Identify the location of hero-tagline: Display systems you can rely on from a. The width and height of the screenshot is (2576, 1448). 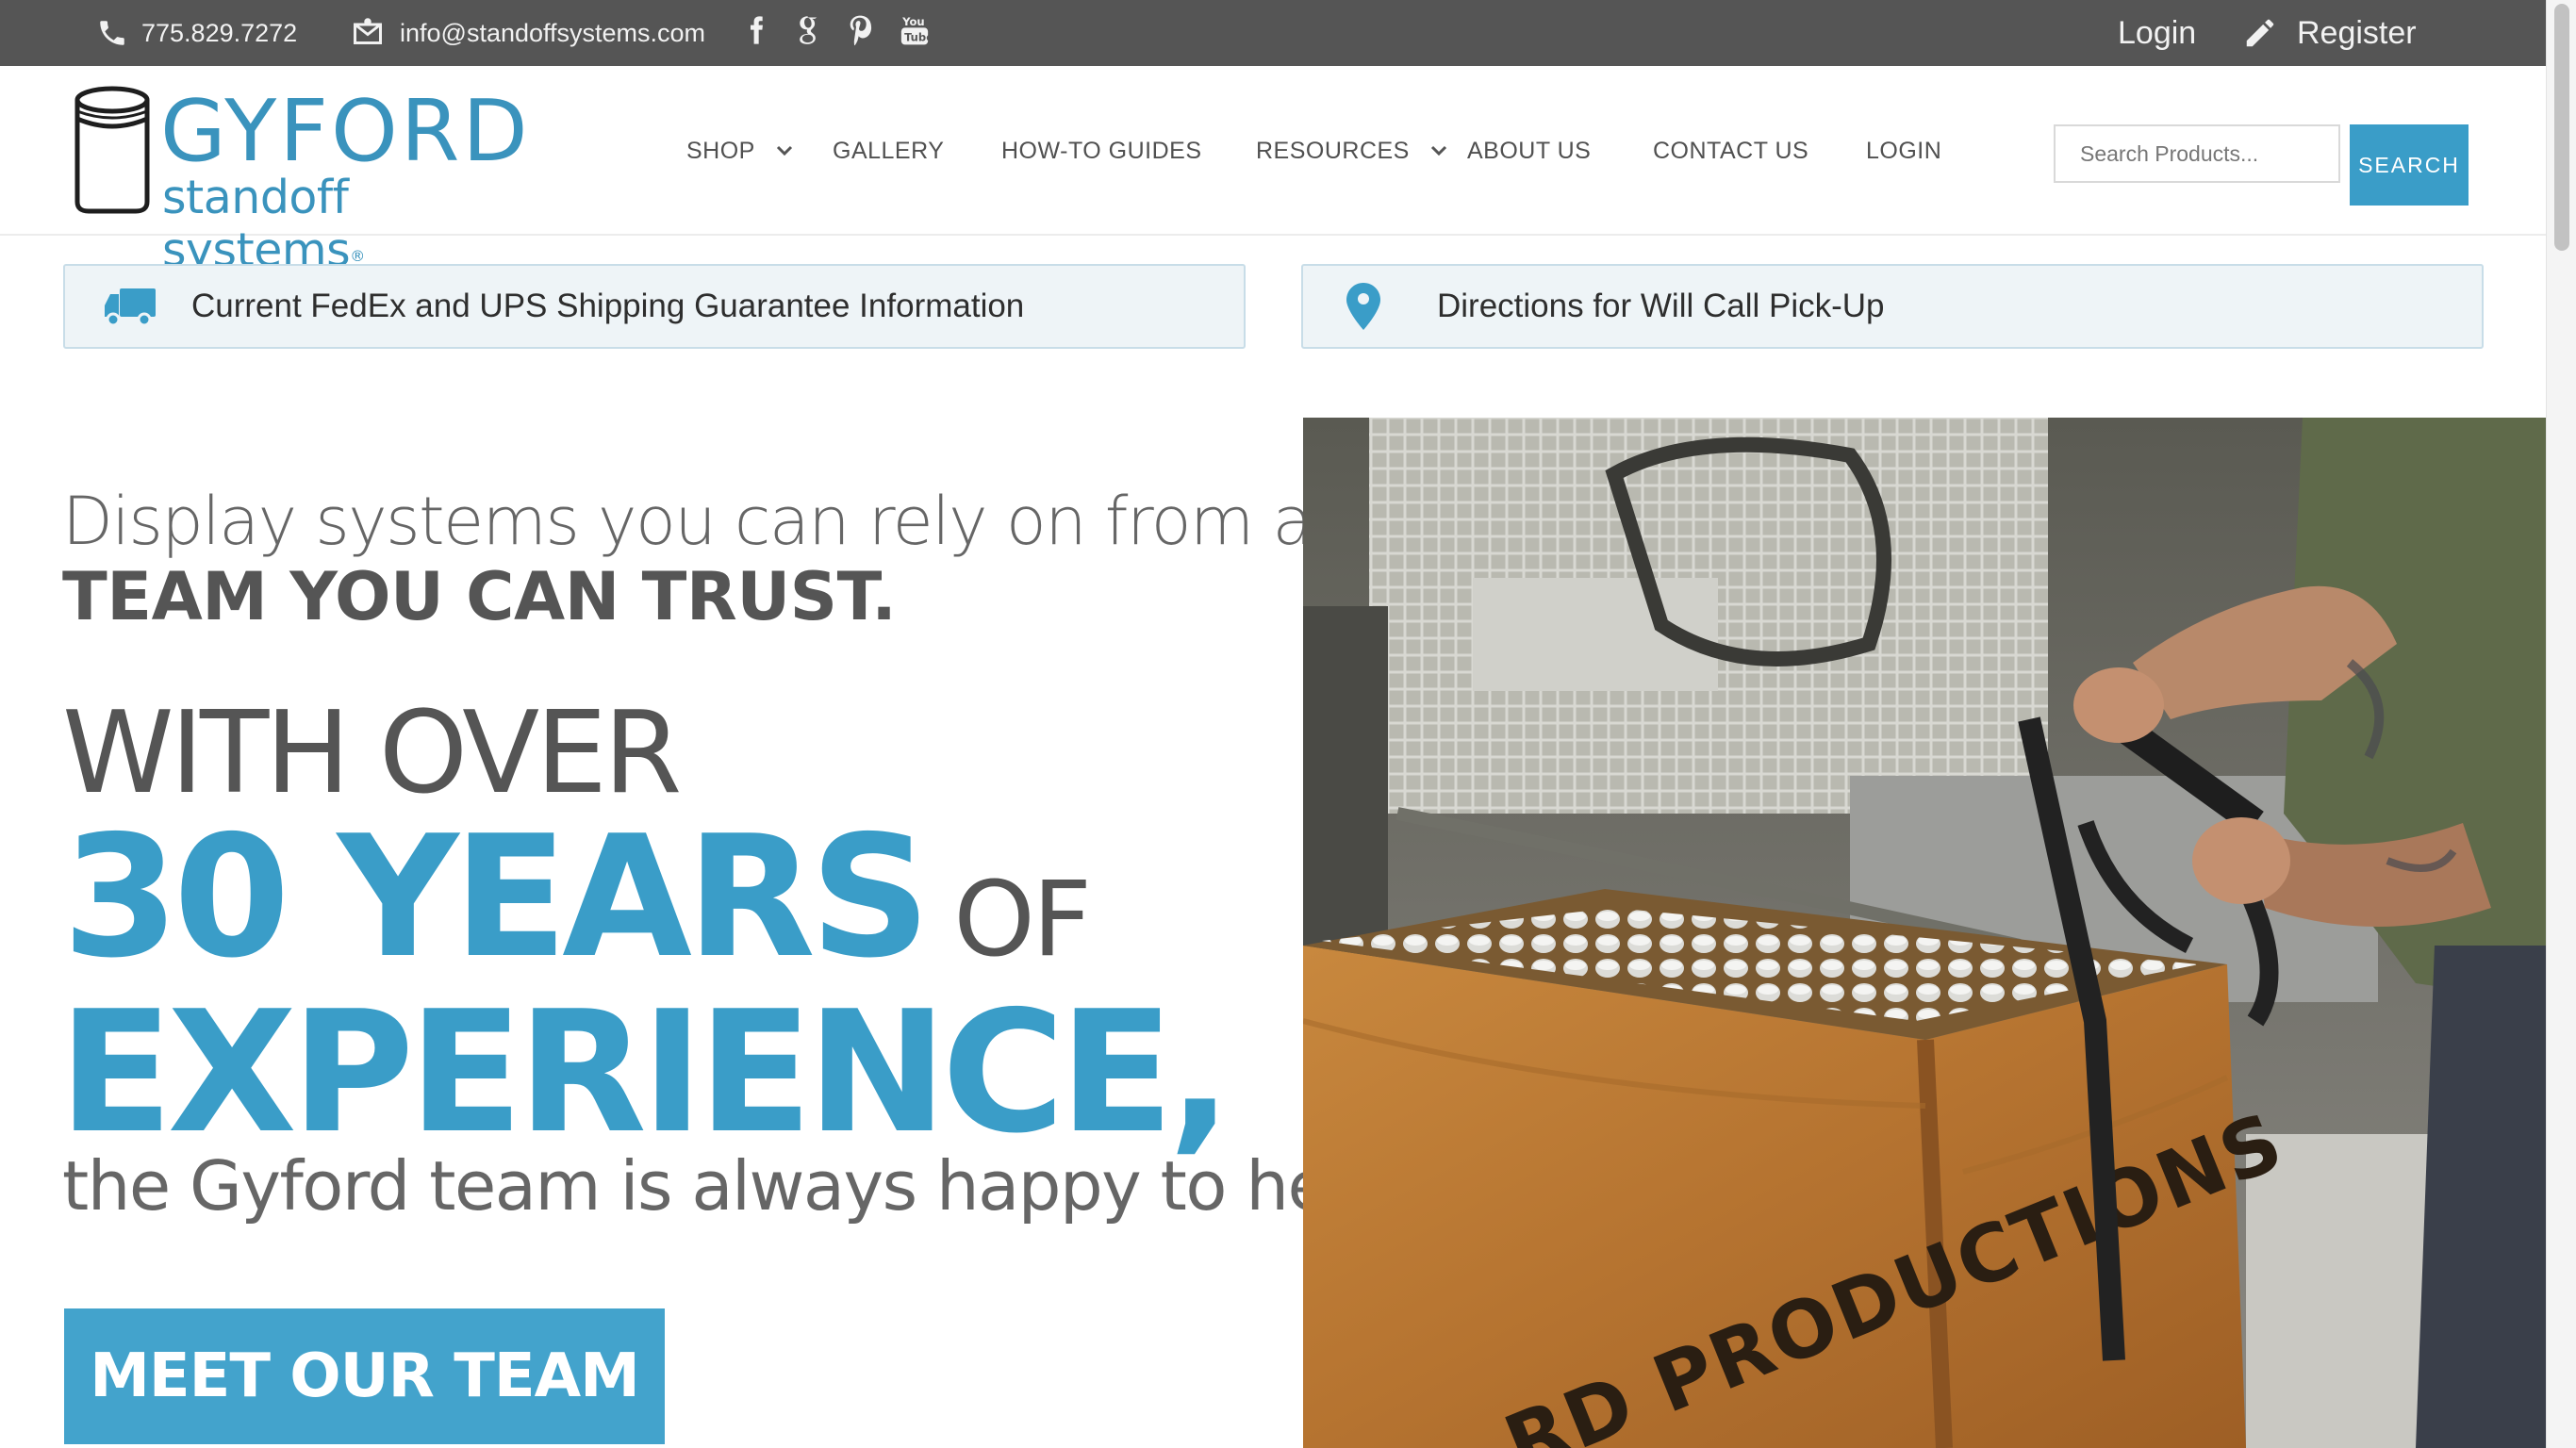
(687, 521).